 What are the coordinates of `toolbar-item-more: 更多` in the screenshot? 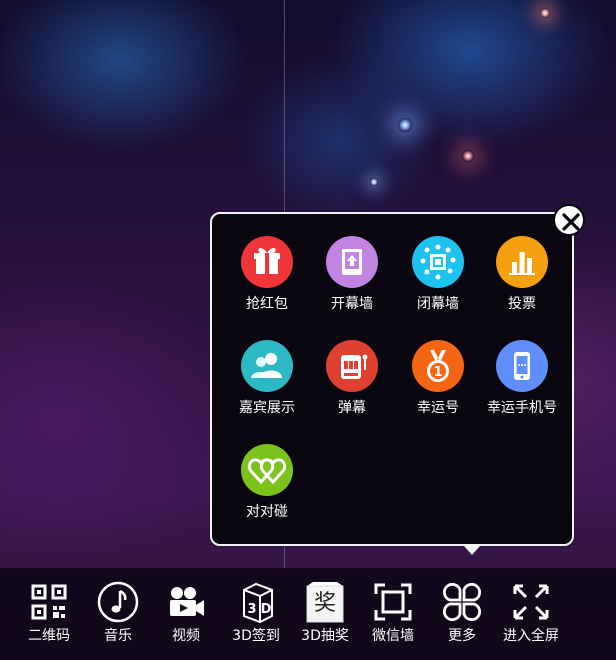 It's located at (462, 618).